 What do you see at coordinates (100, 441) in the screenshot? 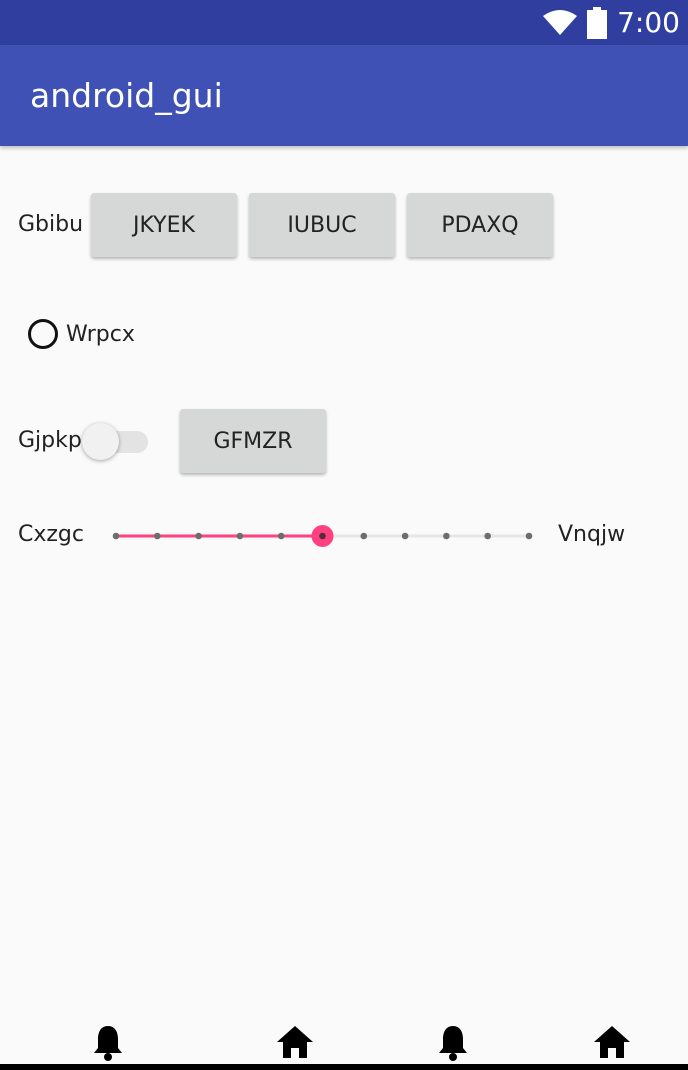
I see `switch-thumb` at bounding box center [100, 441].